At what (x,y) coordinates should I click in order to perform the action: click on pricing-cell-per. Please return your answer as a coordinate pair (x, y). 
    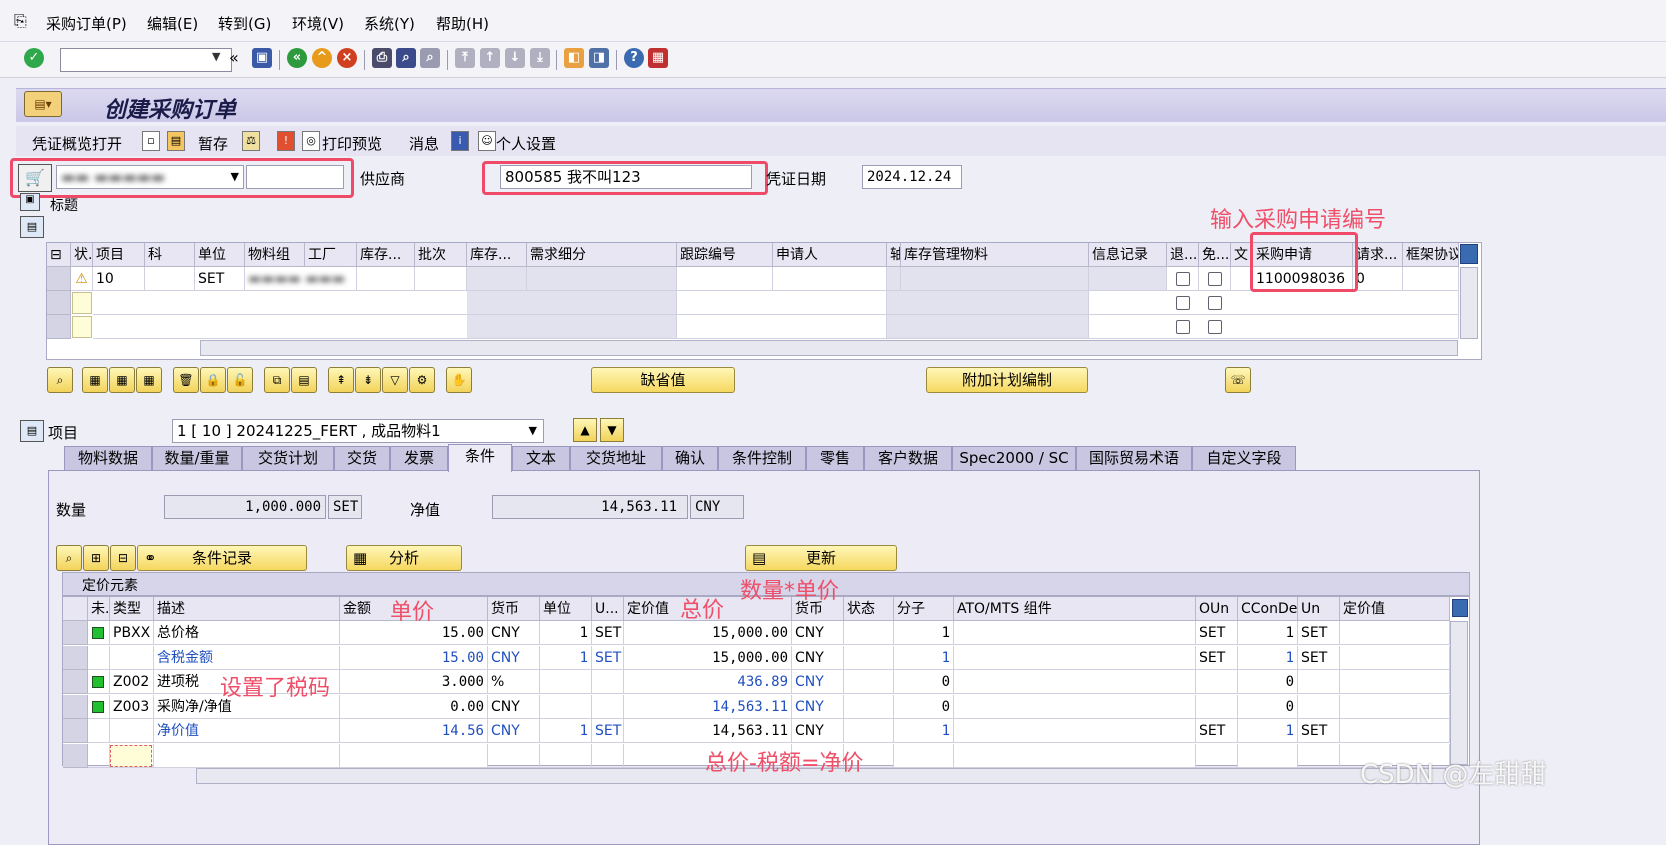
    Looking at the image, I should click on (566, 706).